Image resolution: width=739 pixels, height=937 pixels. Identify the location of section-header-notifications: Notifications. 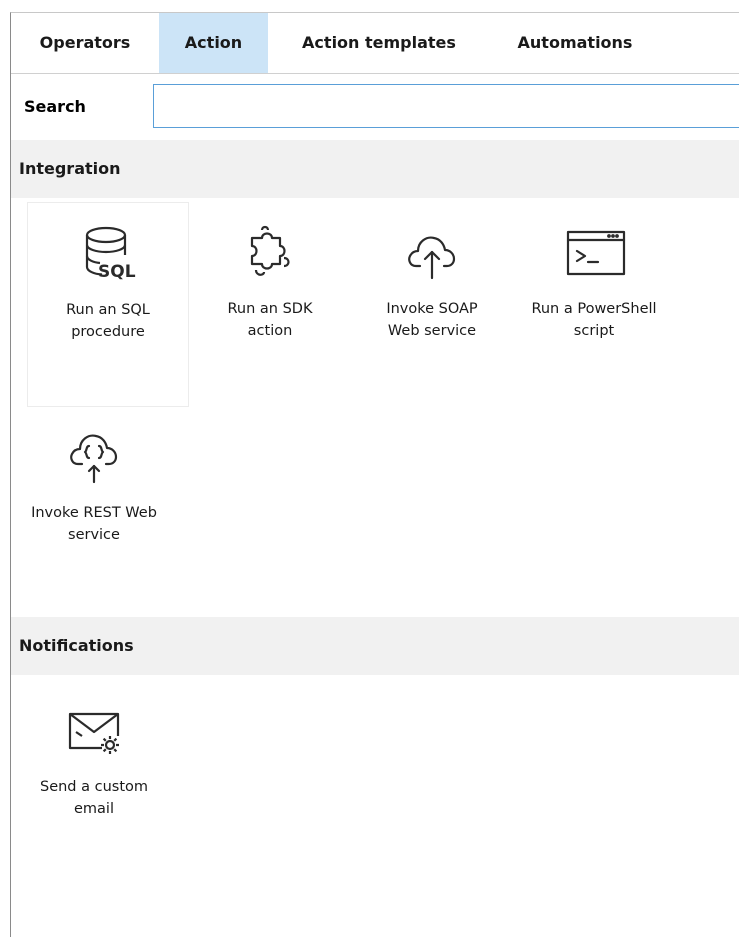
(375, 646).